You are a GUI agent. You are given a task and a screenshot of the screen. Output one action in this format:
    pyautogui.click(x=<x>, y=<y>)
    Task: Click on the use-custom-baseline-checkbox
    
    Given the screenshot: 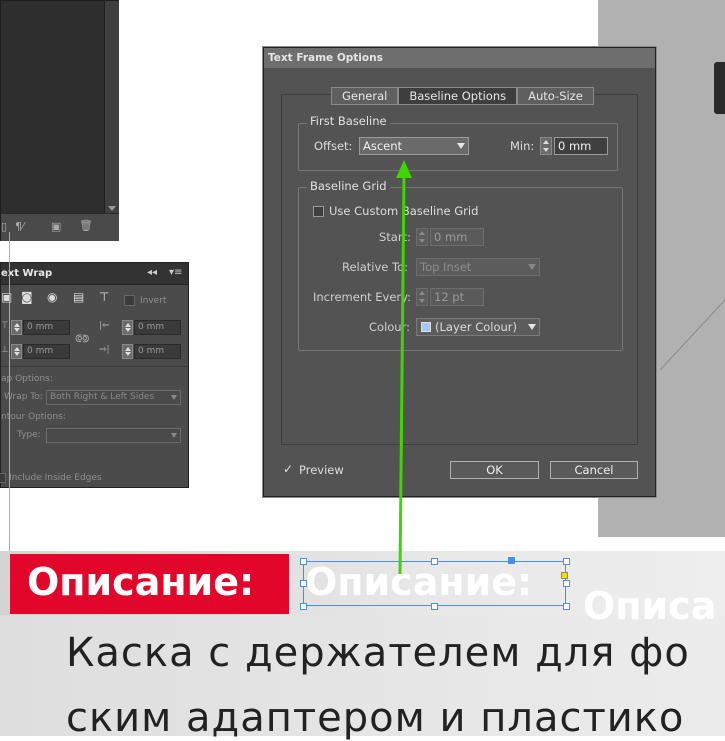 What is the action you would take?
    pyautogui.click(x=318, y=211)
    